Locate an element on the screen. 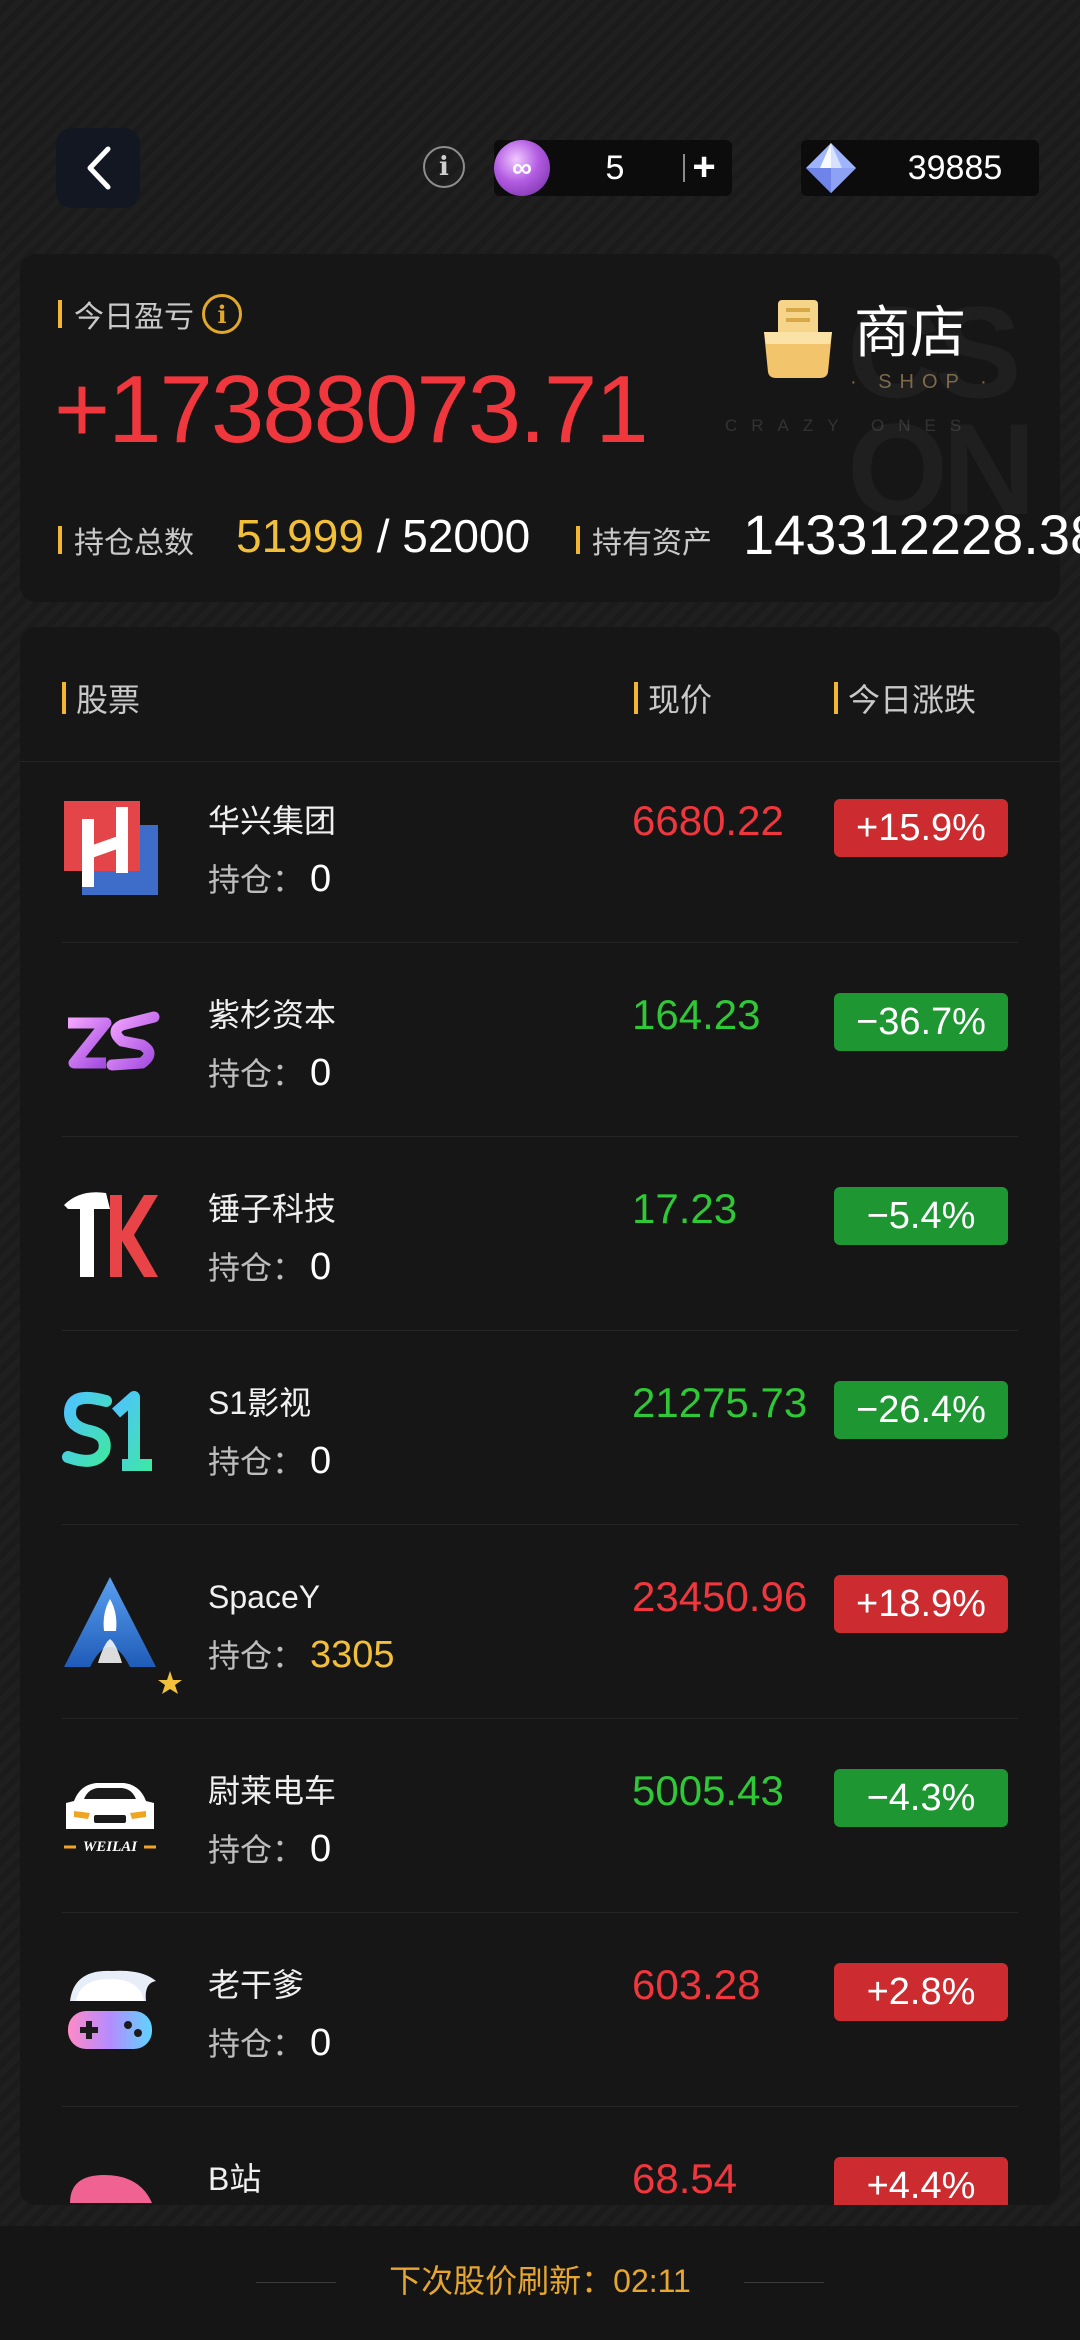 This screenshot has width=1080, height=2340. stock-name: 华兴集团 is located at coordinates (272, 821).